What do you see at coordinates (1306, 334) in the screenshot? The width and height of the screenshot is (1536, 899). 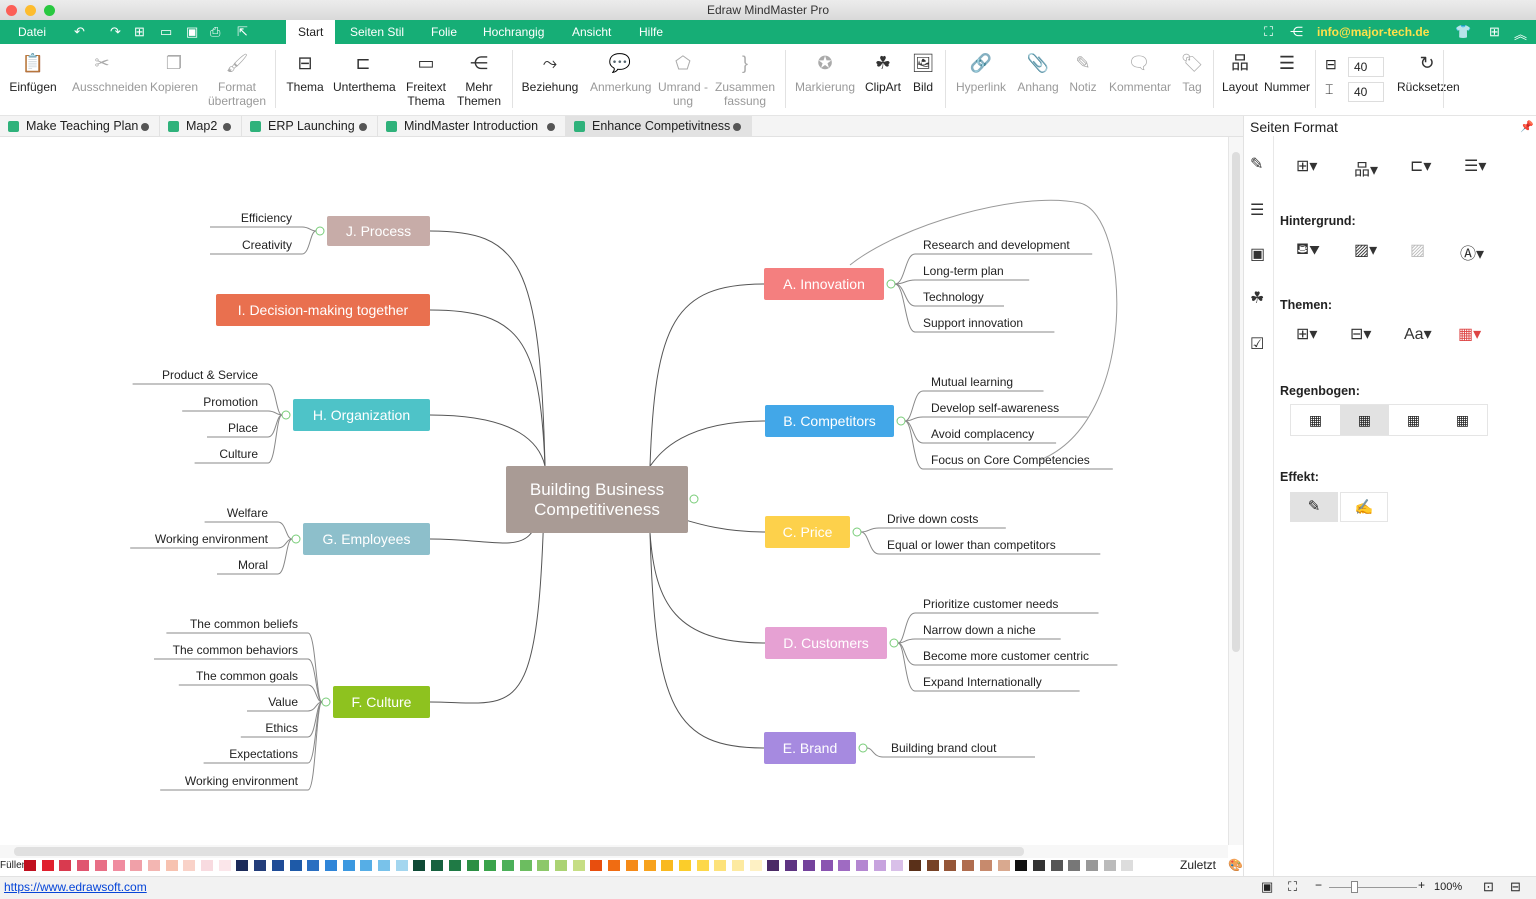 I see `theme-icon: ⊞▾` at bounding box center [1306, 334].